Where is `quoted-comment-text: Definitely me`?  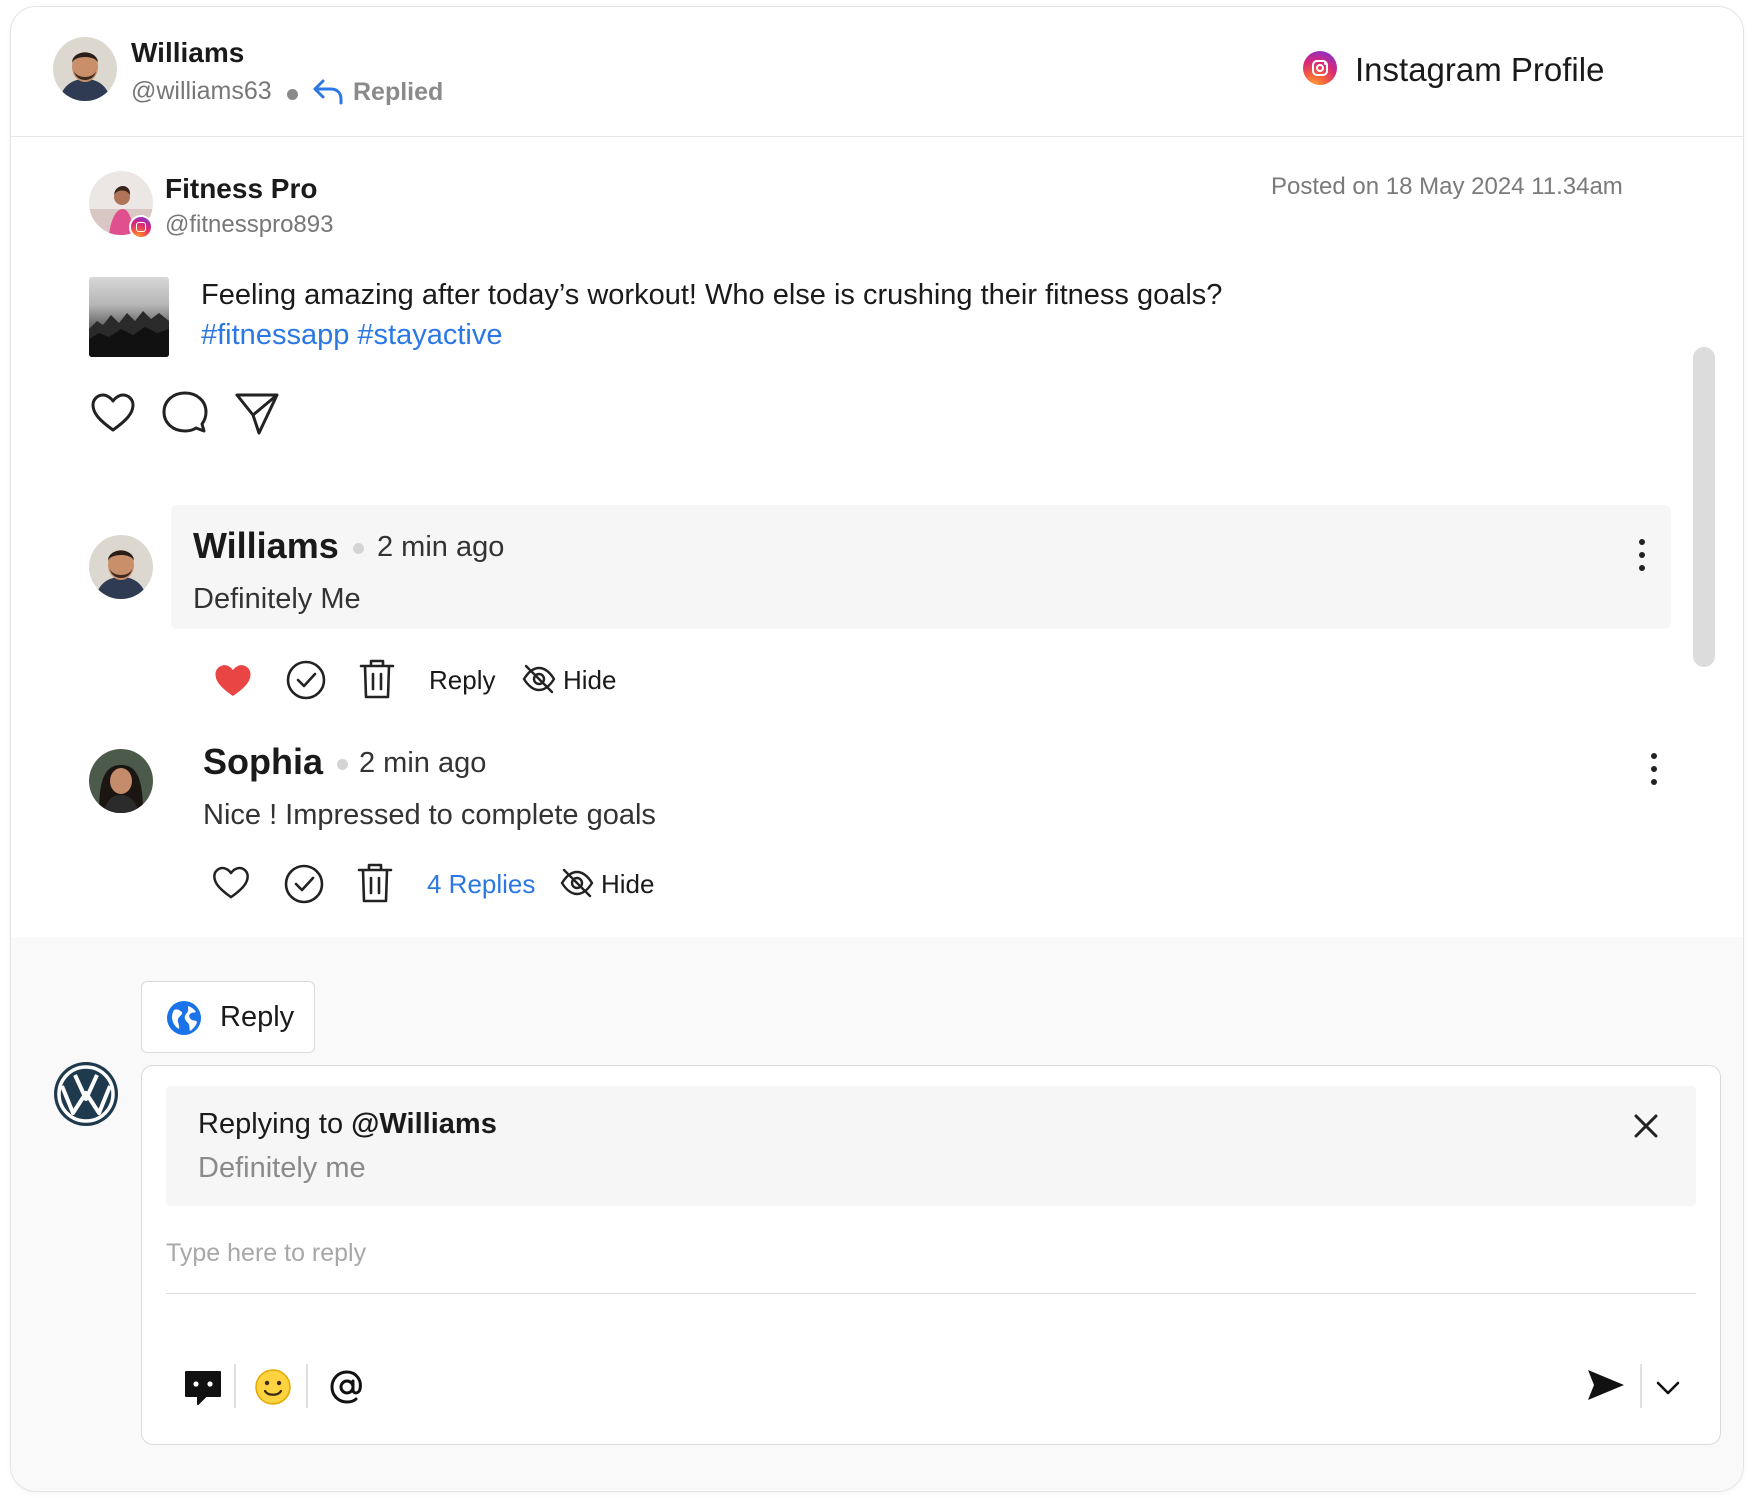
quoted-comment-text: Definitely me is located at coordinates (282, 1168).